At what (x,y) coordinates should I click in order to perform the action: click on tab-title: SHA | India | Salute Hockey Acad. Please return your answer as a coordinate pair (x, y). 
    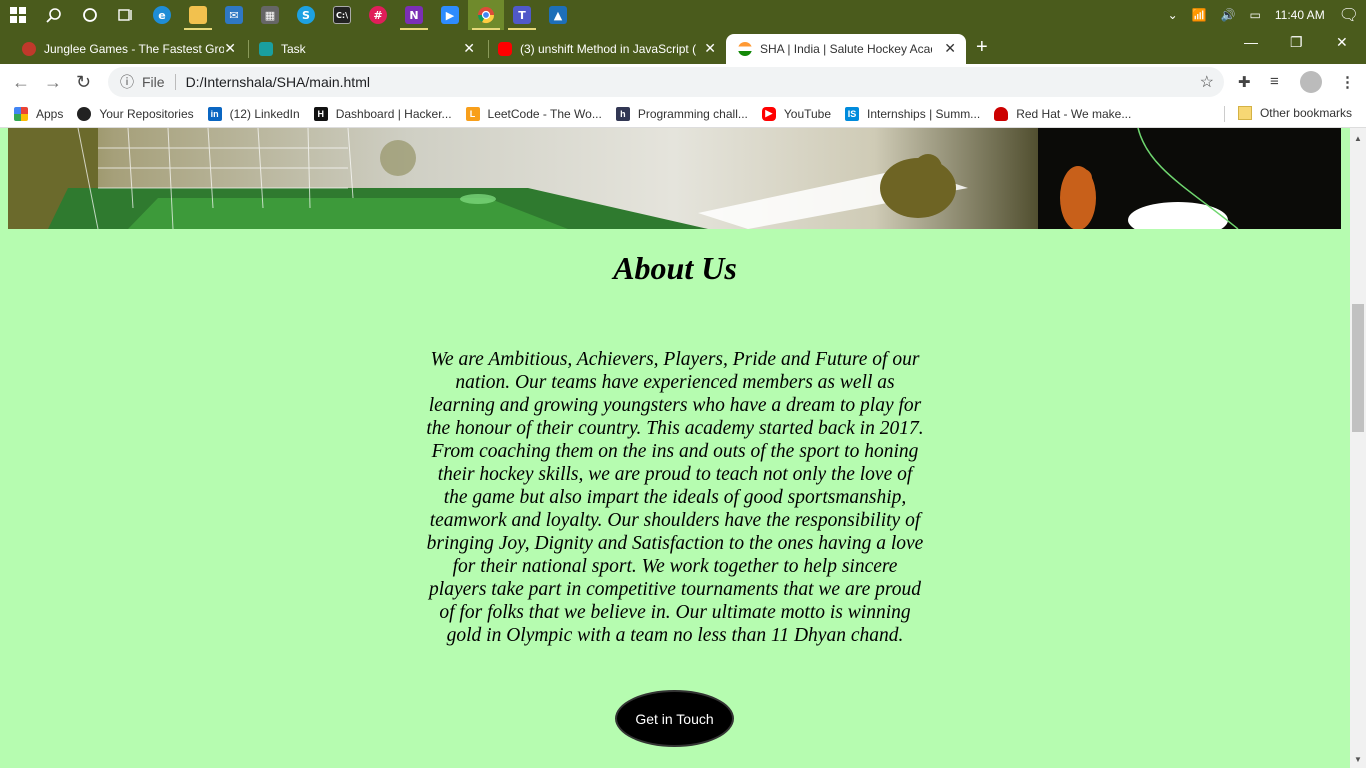
    Looking at the image, I should click on (846, 49).